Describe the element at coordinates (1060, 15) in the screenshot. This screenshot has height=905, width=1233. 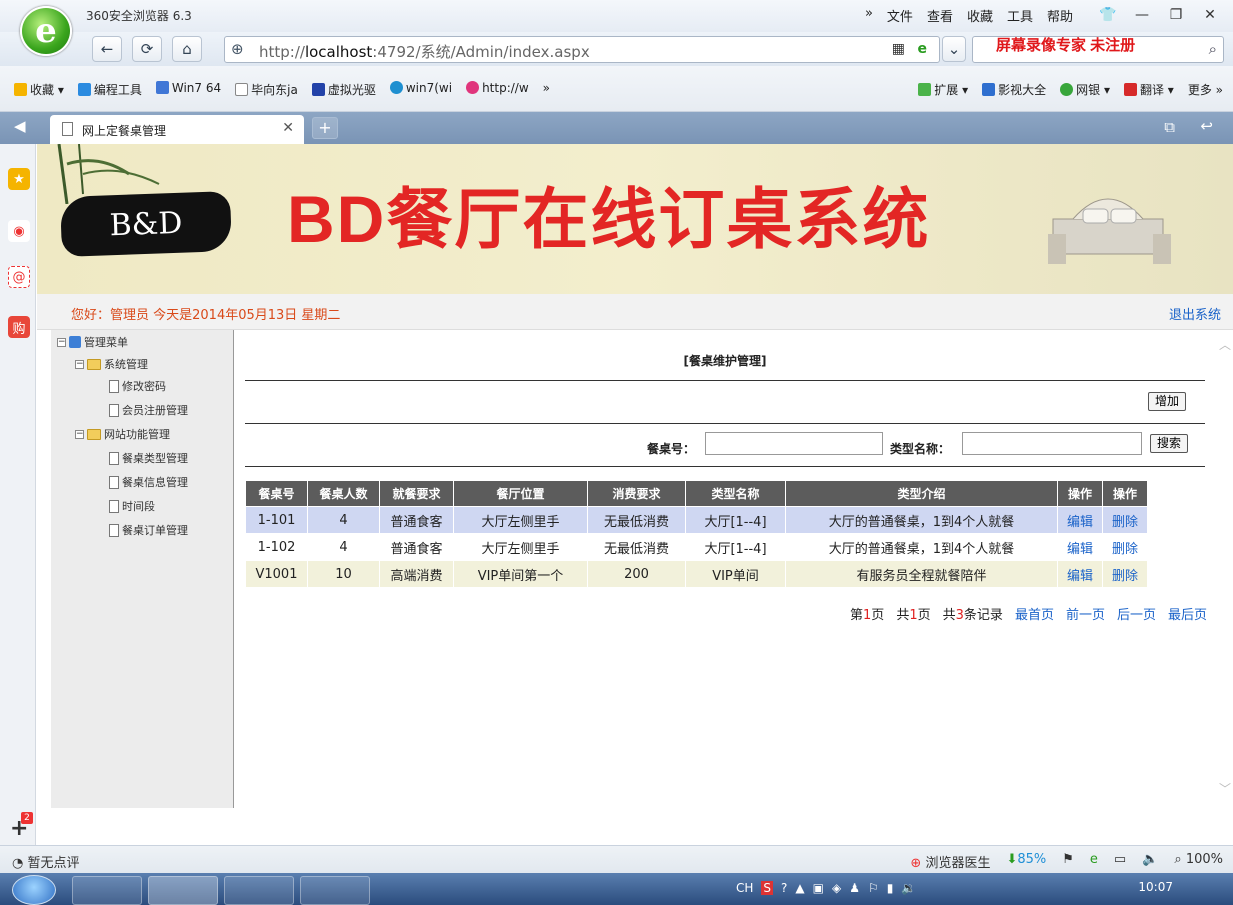
I see `menu-help: 帮助` at that location.